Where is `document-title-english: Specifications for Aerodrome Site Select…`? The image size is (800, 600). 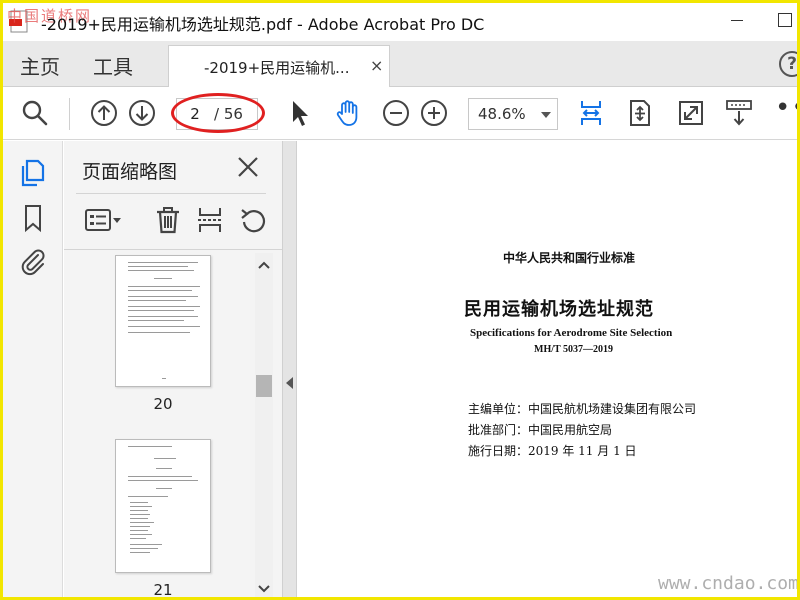
document-title-english: Specifications for Aerodrome Site Select… is located at coordinates (571, 333).